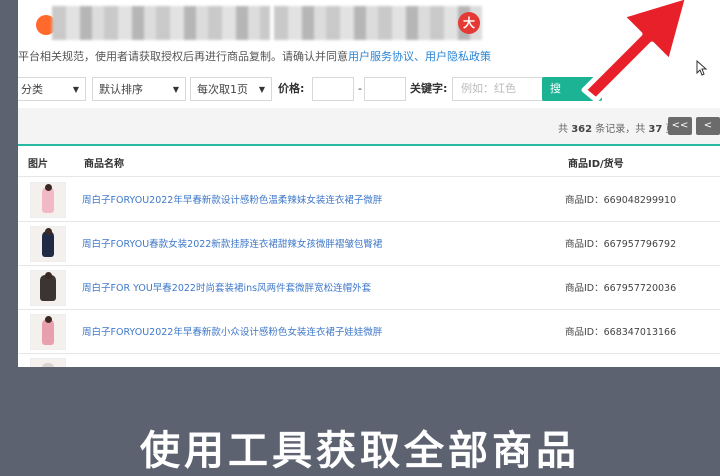  What do you see at coordinates (232, 331) in the screenshot?
I see `product-name-link: 周白子FORYOU2022年早春新款小众设计感粉色女装连衣裙子娃娃微胖` at bounding box center [232, 331].